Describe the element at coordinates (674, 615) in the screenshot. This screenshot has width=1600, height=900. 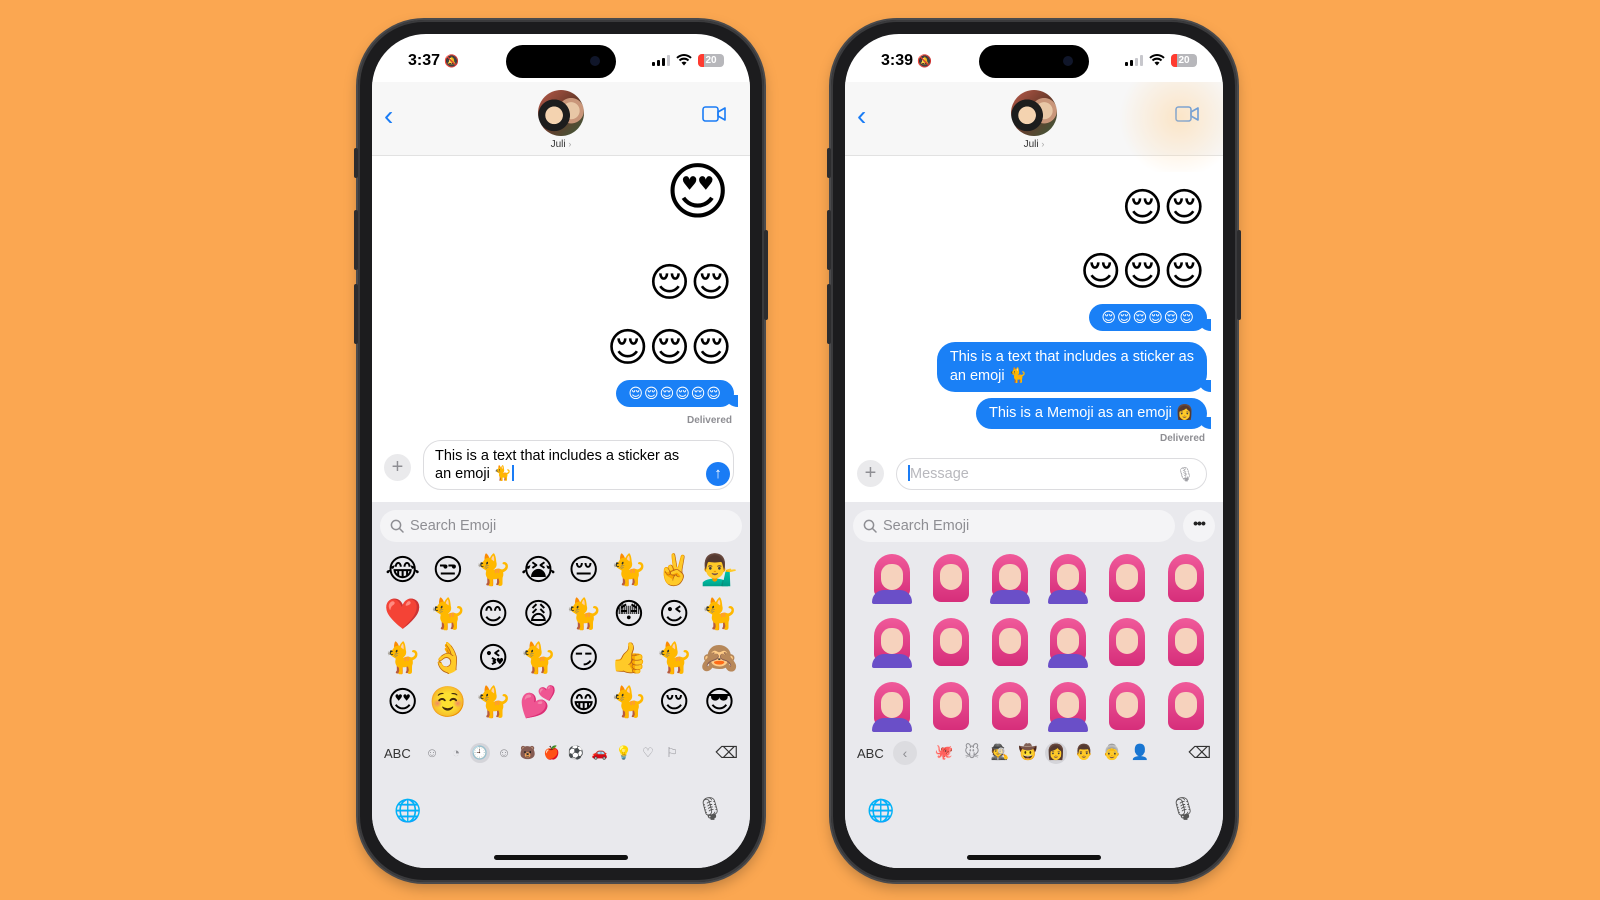
I see `emoji-key: 😉` at that location.